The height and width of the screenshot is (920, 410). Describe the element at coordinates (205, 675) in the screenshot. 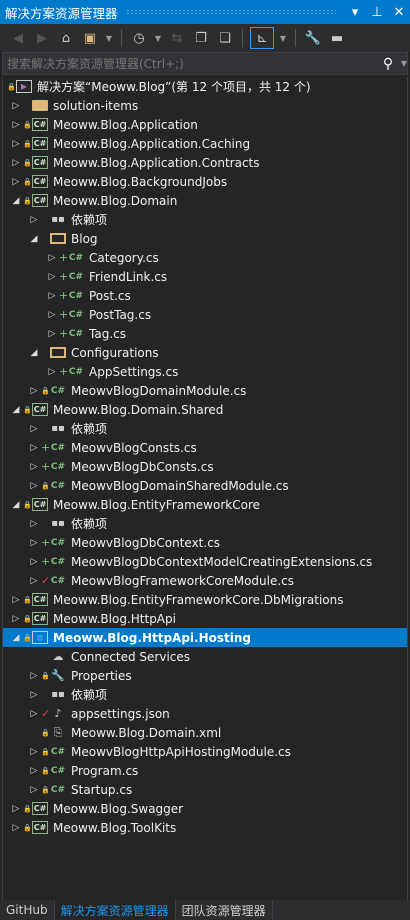

I see `tree-item: ▷ 🔒 🔧 Properties` at that location.